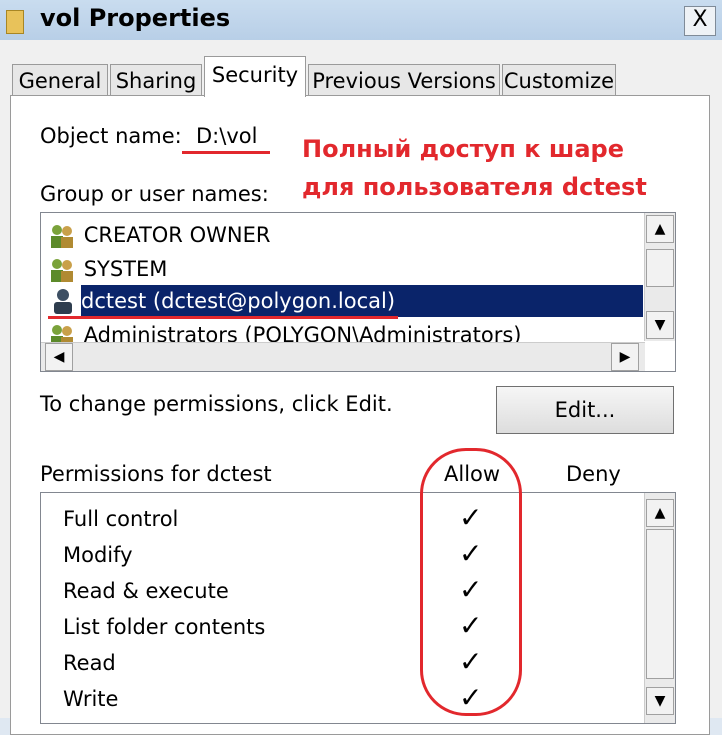 This screenshot has height=735, width=722. I want to click on annotation-line-2: для пользователя dctest, so click(474, 187).